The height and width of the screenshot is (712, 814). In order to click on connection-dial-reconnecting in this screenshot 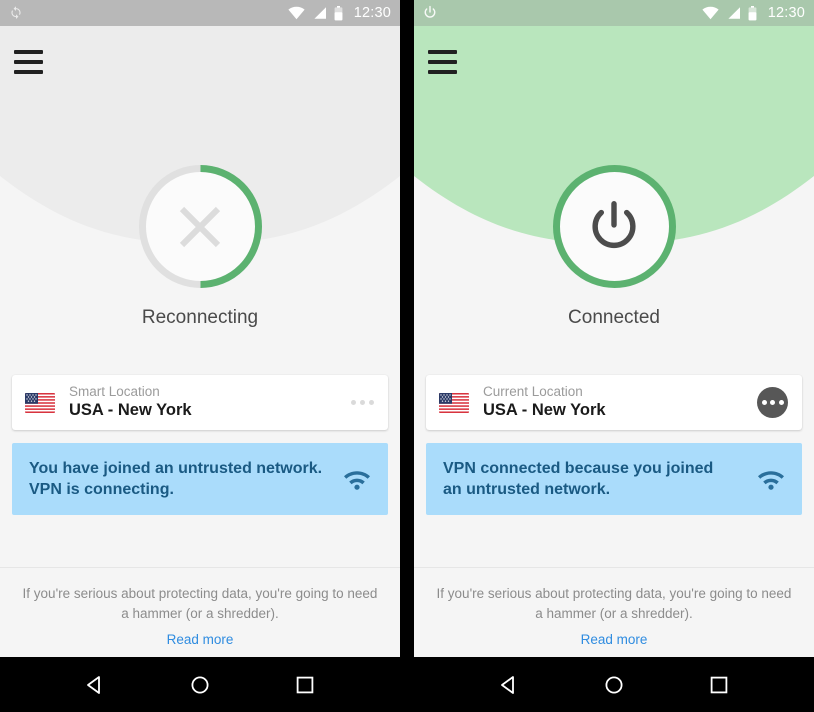, I will do `click(200, 226)`.